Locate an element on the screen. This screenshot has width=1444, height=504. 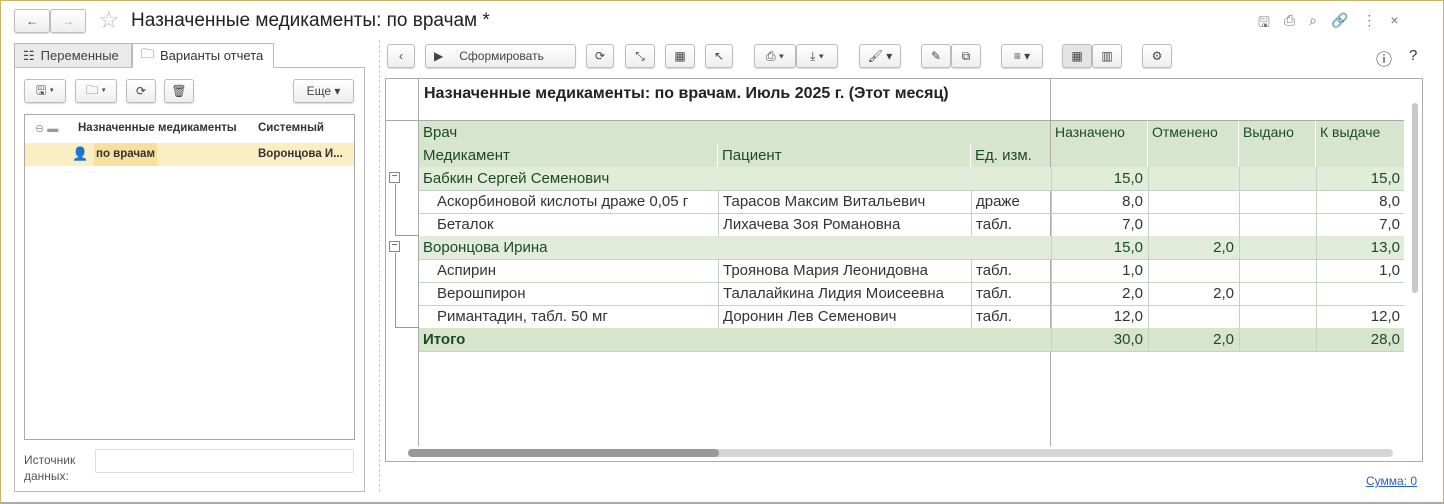
collapse-panel-button: ‹ is located at coordinates (401, 56).